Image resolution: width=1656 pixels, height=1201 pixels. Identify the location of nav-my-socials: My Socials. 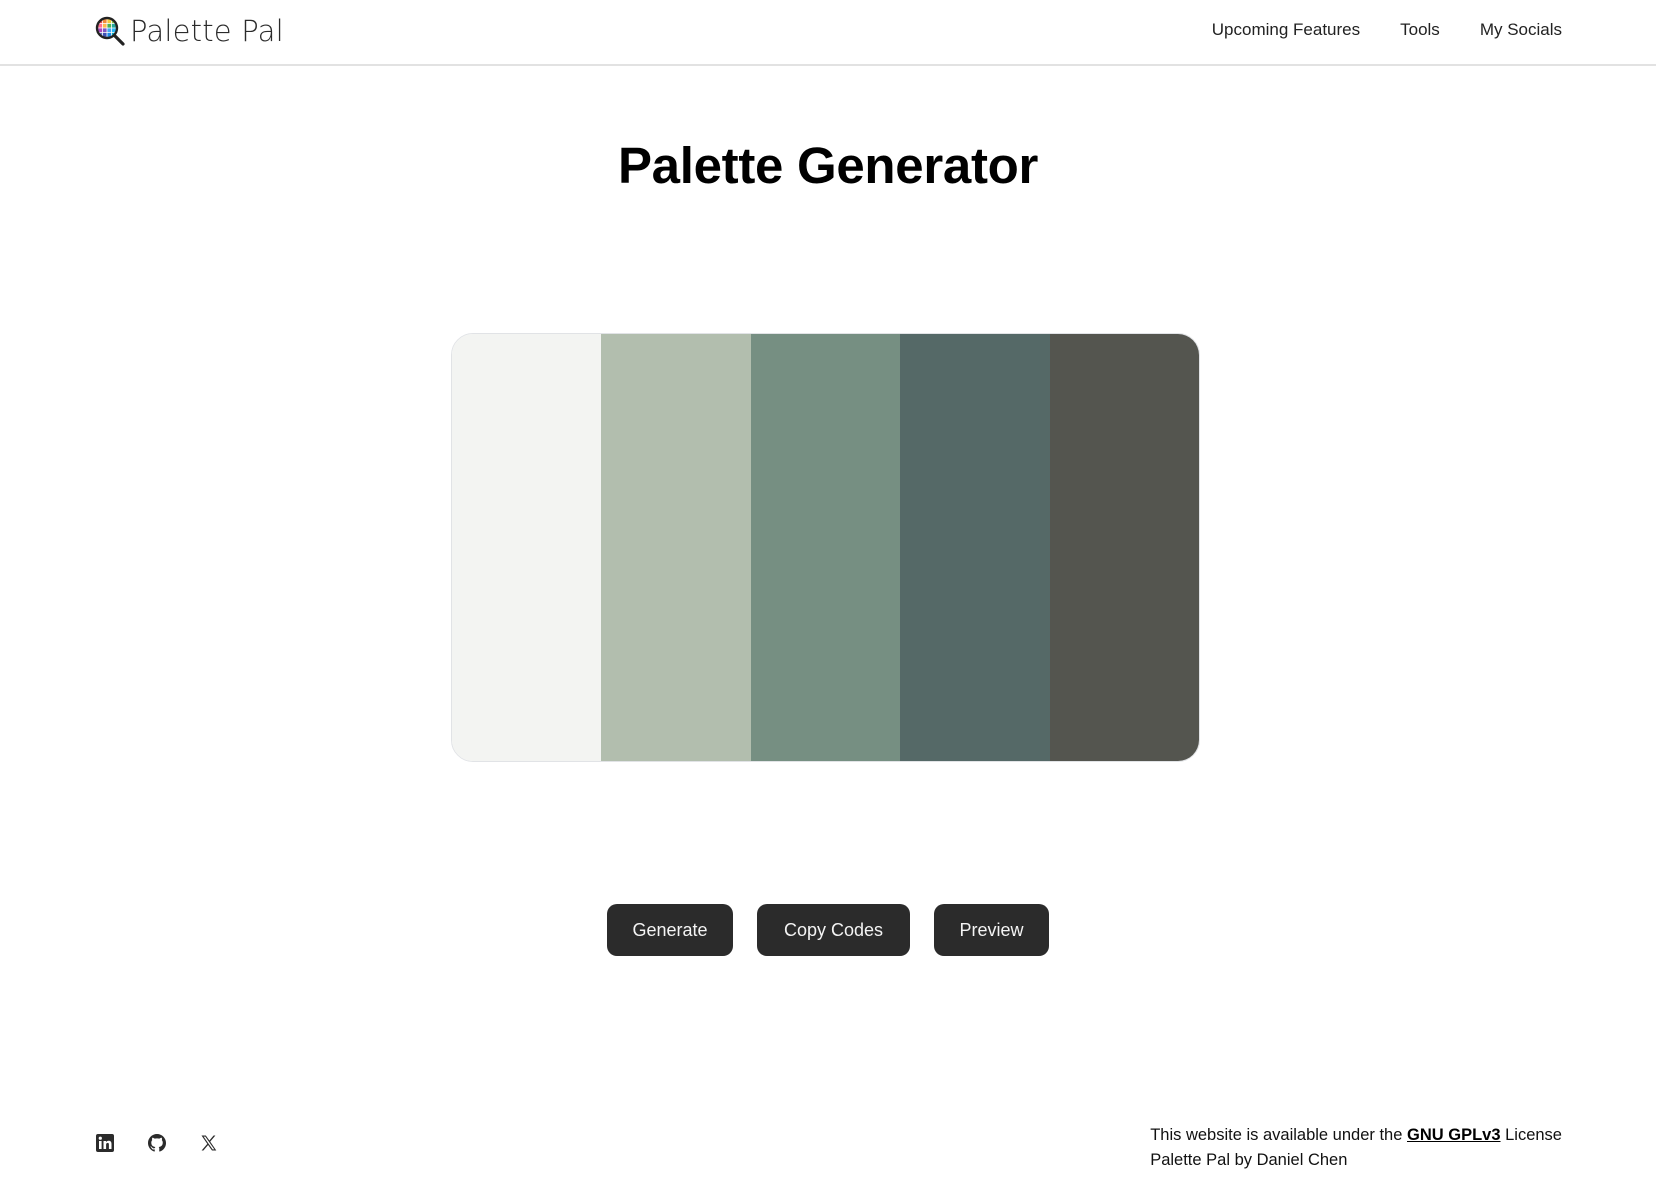
(1521, 30).